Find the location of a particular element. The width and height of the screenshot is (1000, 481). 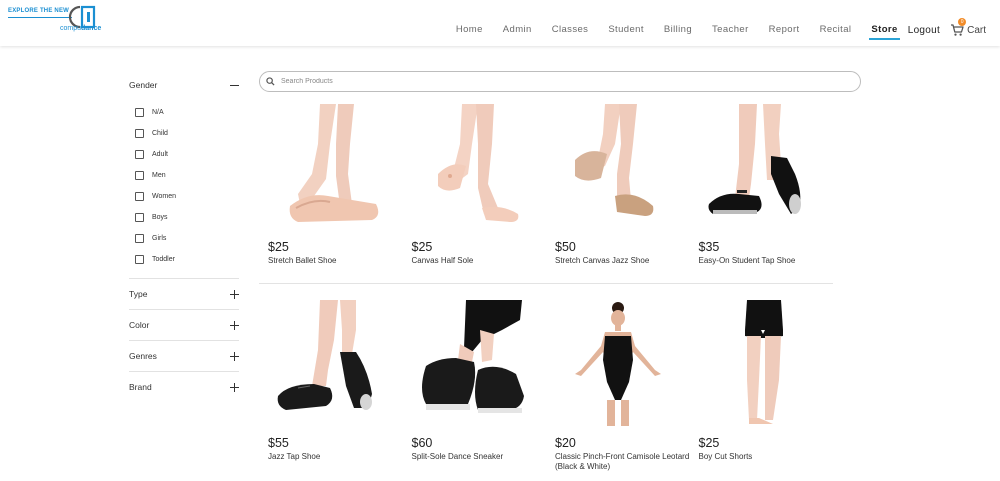

gender-filter-title: Gender is located at coordinates (143, 85).